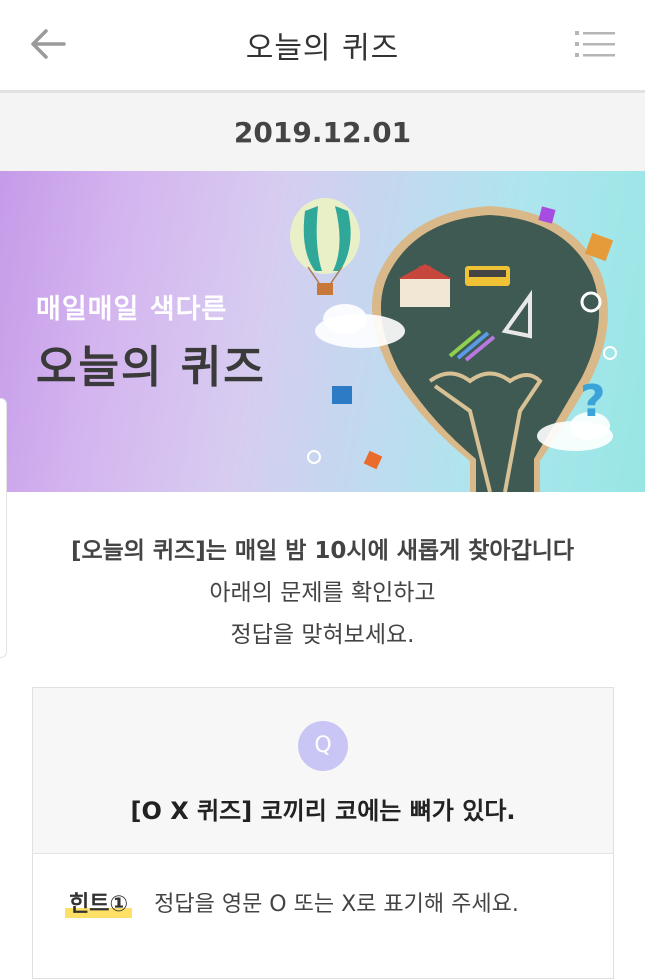  What do you see at coordinates (323, 746) in the screenshot?
I see `question-badge: Q` at bounding box center [323, 746].